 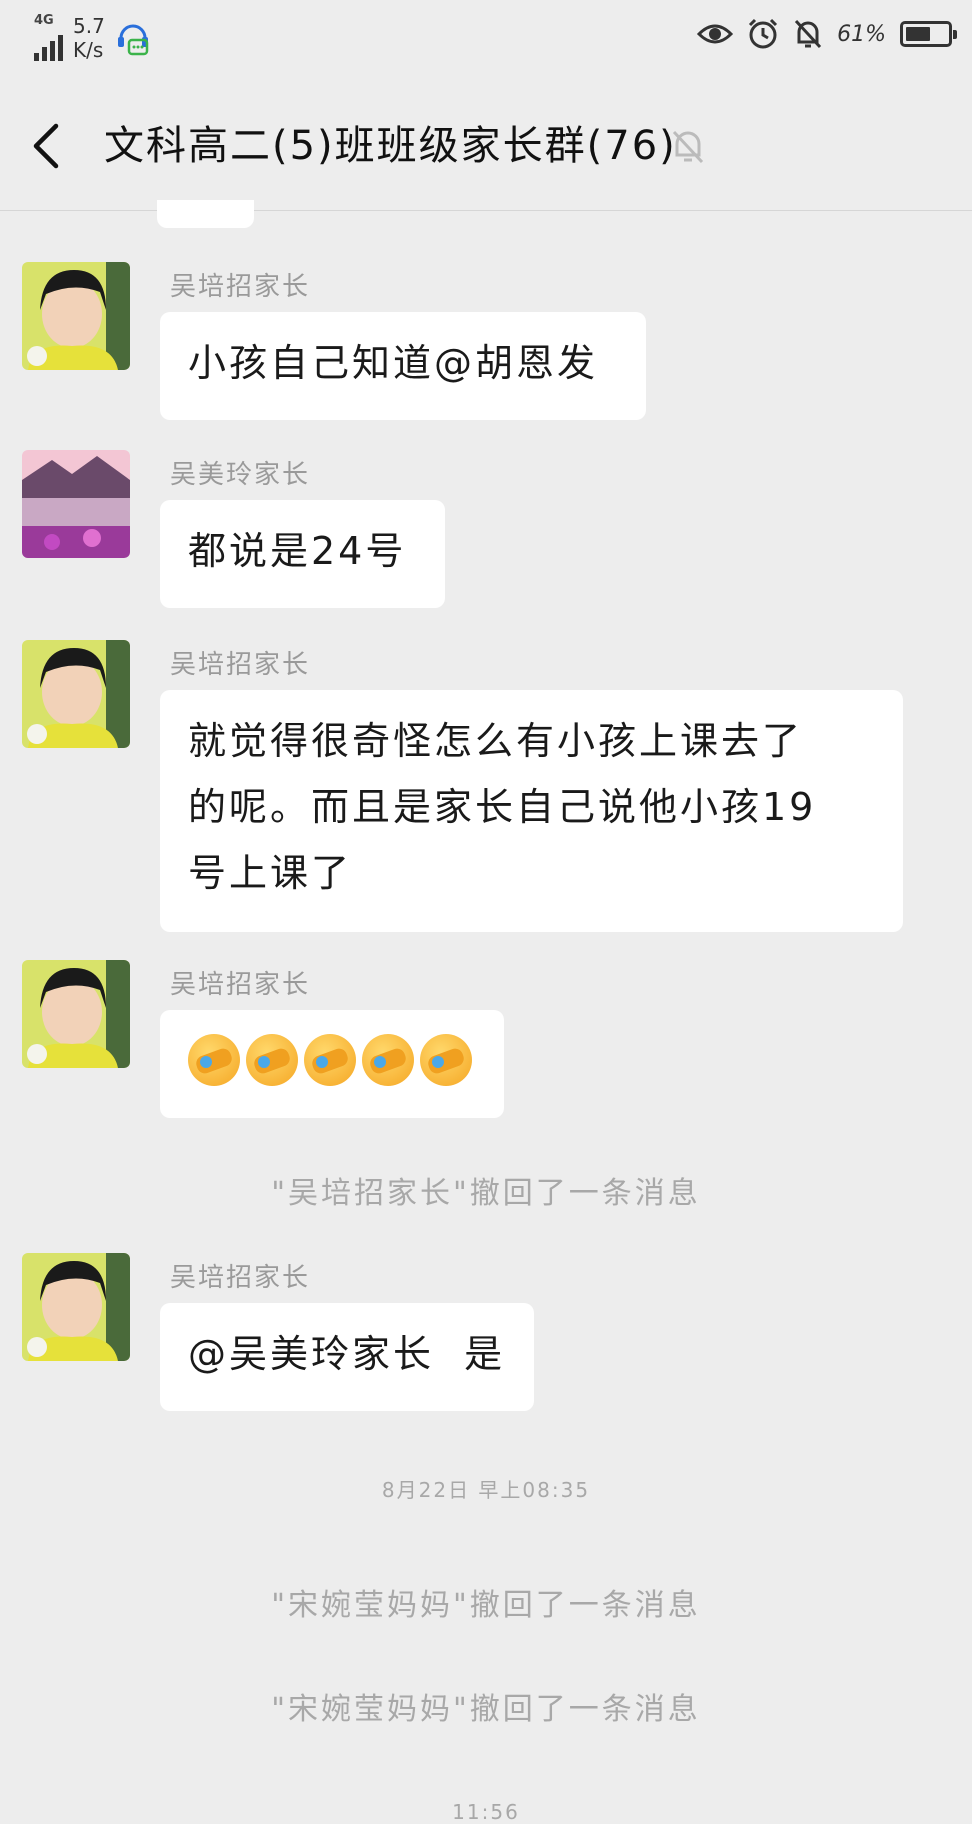 What do you see at coordinates (89, 26) in the screenshot?
I see `network-speed-value: 5.7` at bounding box center [89, 26].